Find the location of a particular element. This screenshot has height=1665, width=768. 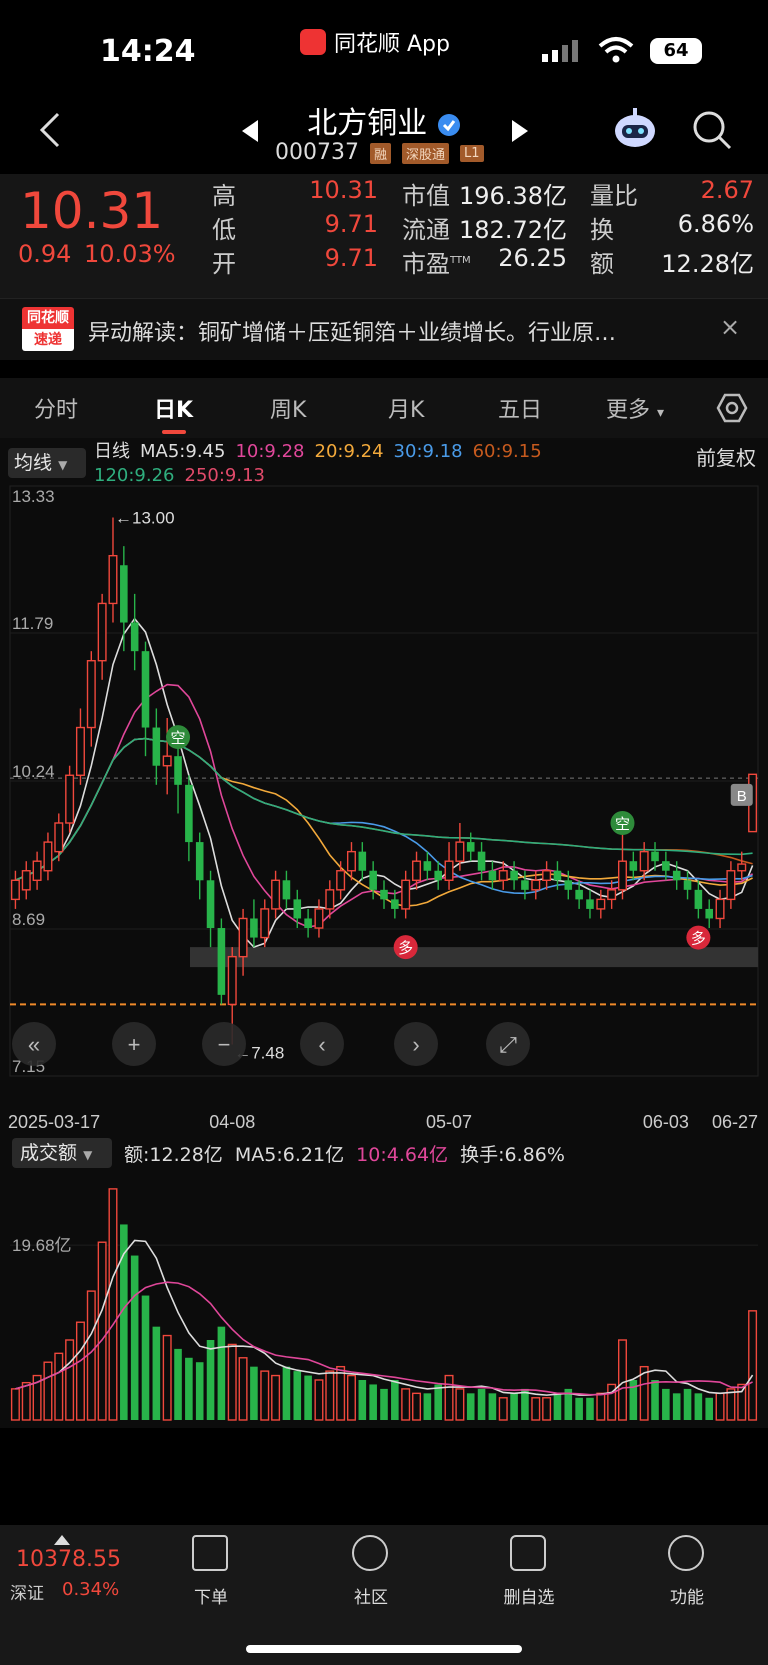

price-axis-label: 13.33 is located at coordinates (33, 496).